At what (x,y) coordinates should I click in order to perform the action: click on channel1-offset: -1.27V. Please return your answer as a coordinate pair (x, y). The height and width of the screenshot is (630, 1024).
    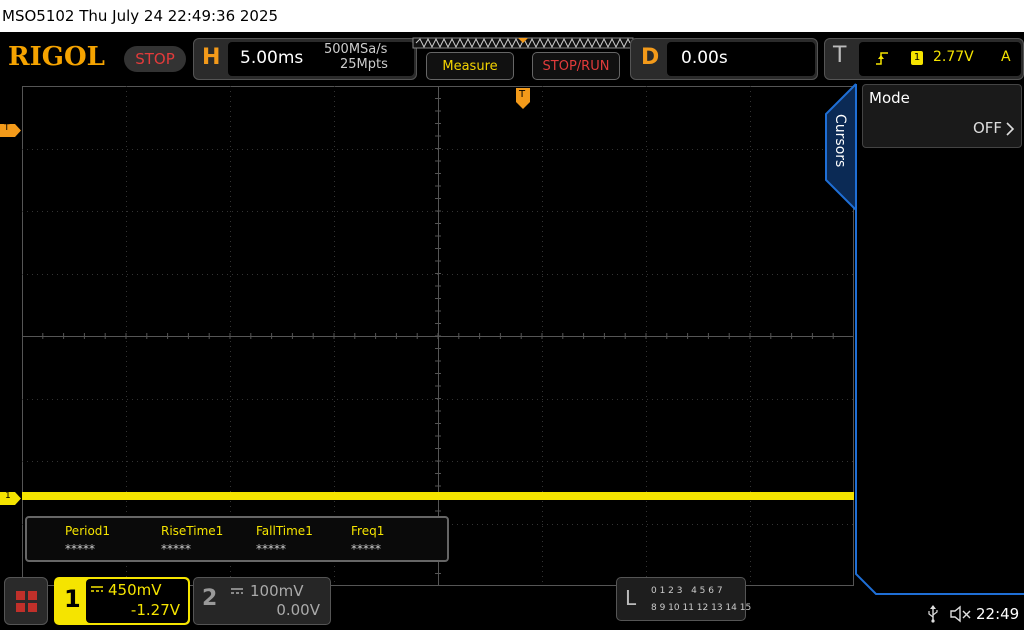
    Looking at the image, I should click on (155, 610).